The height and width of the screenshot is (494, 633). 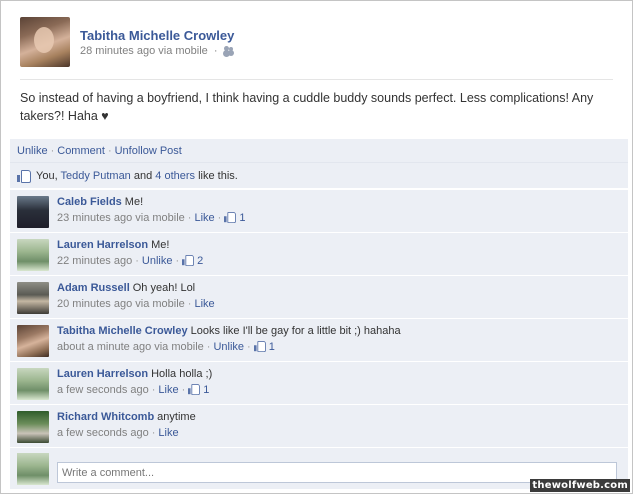 What do you see at coordinates (164, 288) in the screenshot?
I see `comment-text: Oh yeah! Lol` at bounding box center [164, 288].